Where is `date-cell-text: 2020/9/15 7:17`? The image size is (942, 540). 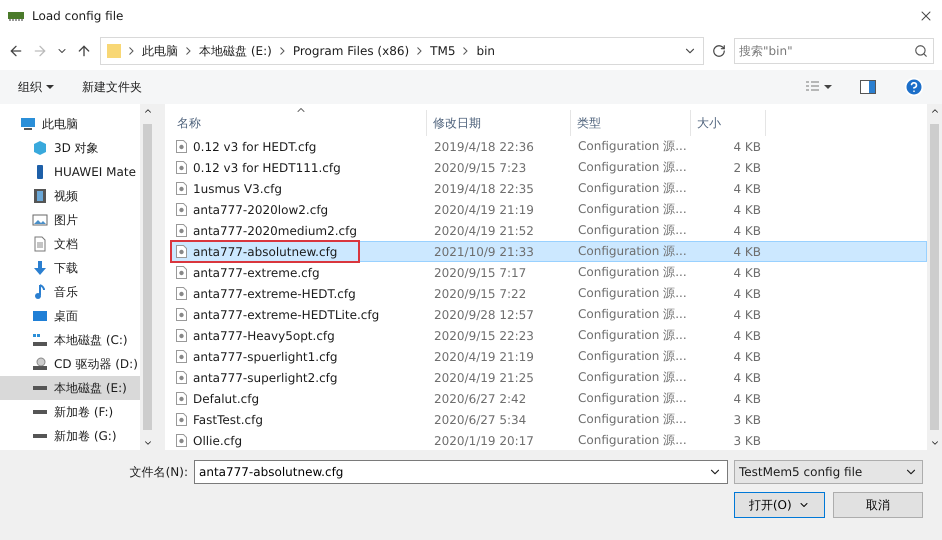
date-cell-text: 2020/9/15 7:17 is located at coordinates (480, 273).